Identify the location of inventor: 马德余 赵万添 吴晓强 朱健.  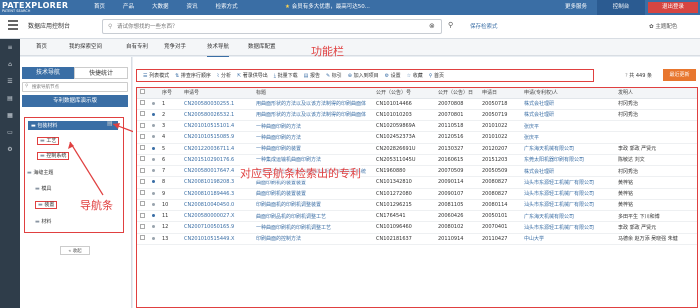
(656, 239).